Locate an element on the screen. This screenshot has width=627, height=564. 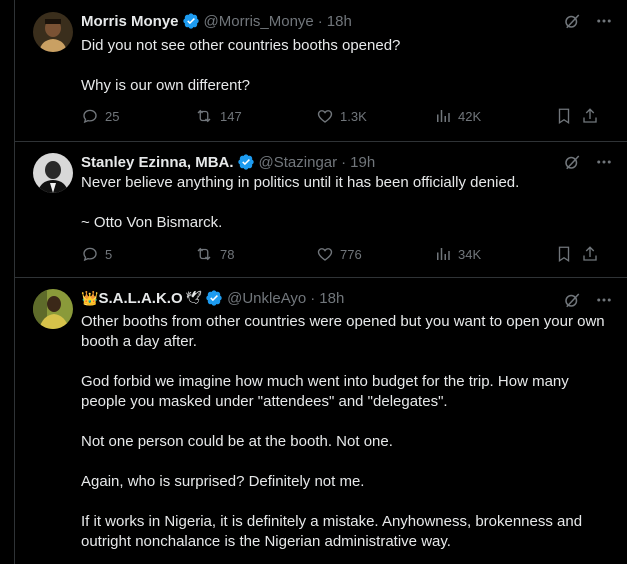
views-button: 42K is located at coordinates (457, 116).